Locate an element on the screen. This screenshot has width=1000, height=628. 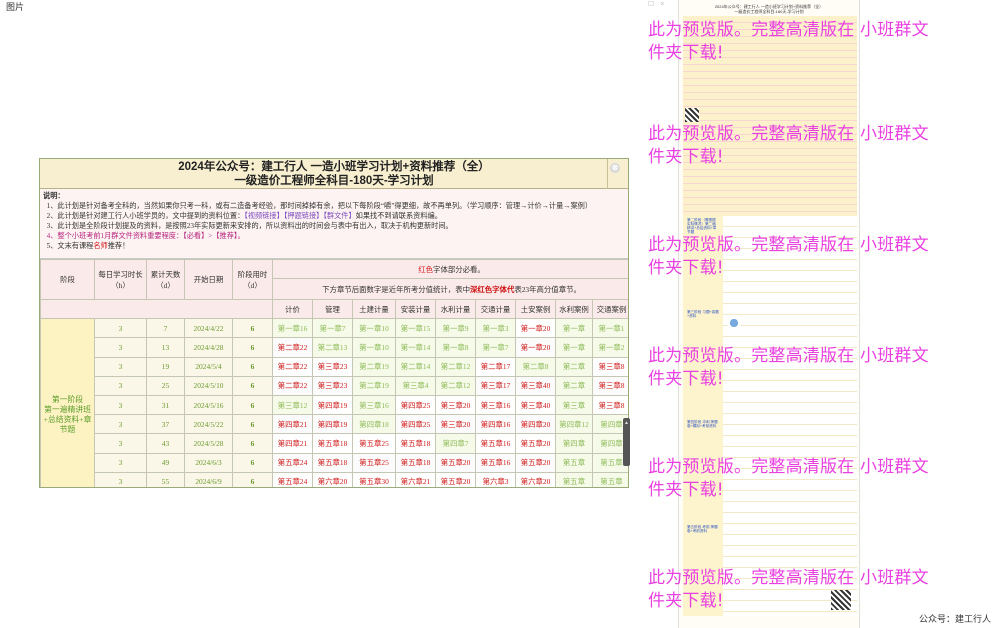
start-date-cell: 2024/4/22 is located at coordinates (208, 328).